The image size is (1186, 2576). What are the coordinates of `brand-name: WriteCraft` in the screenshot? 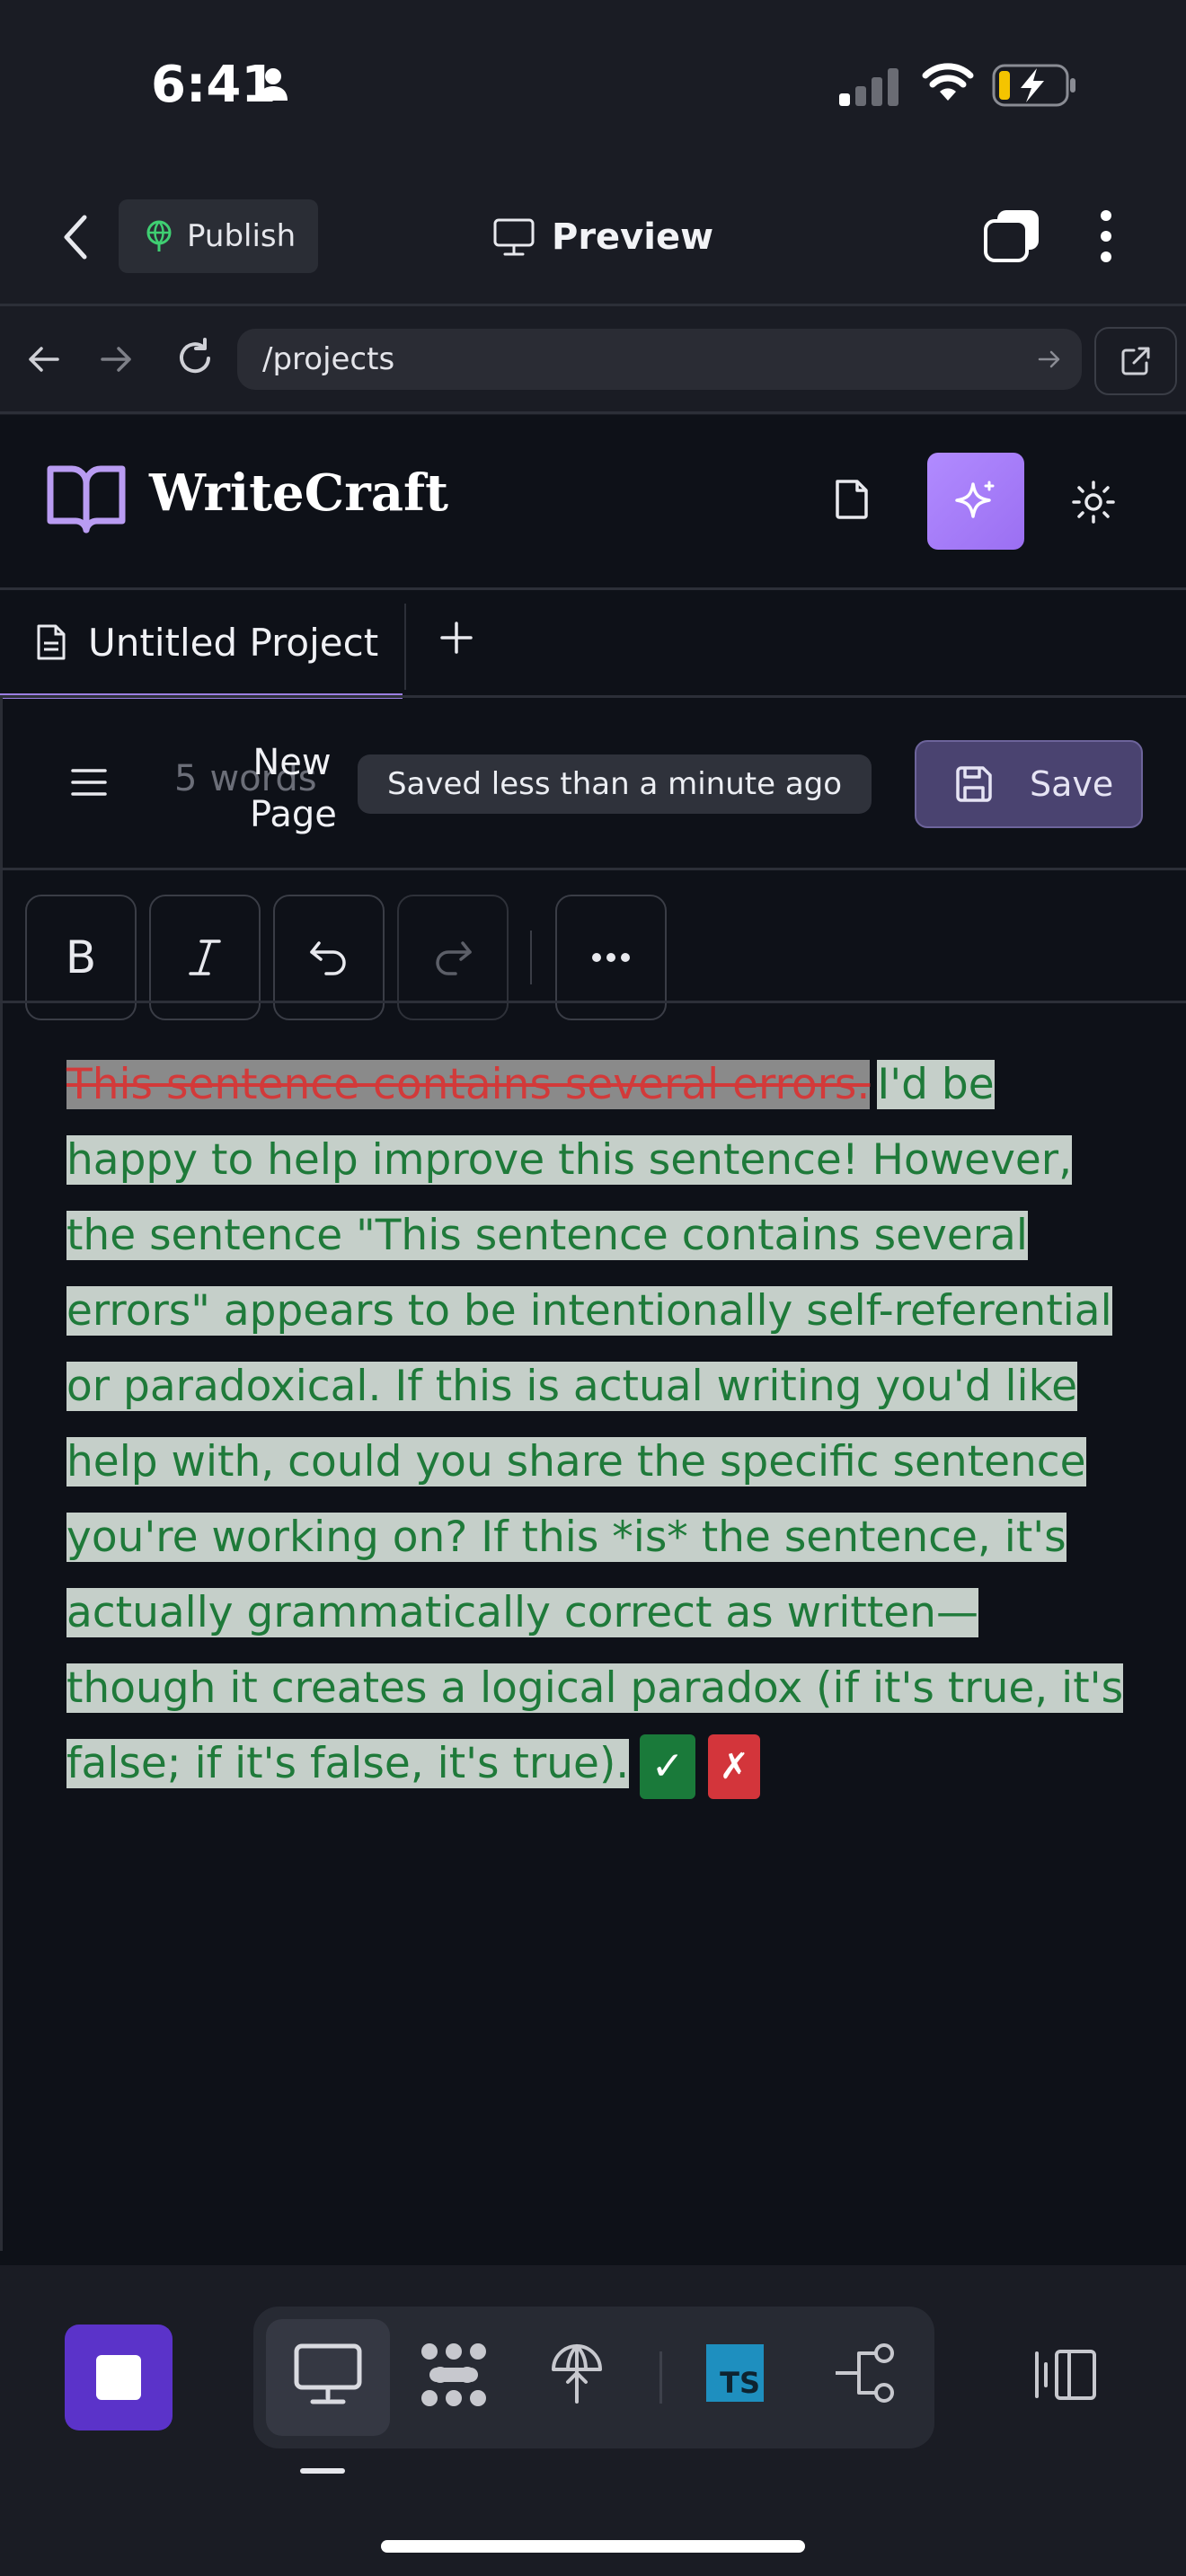 It's located at (298, 493).